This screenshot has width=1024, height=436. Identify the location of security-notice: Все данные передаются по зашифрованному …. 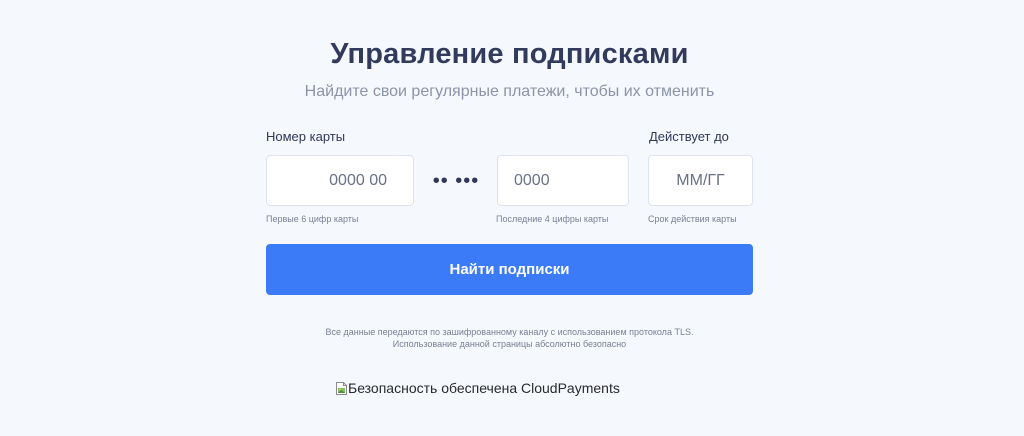
(509, 338).